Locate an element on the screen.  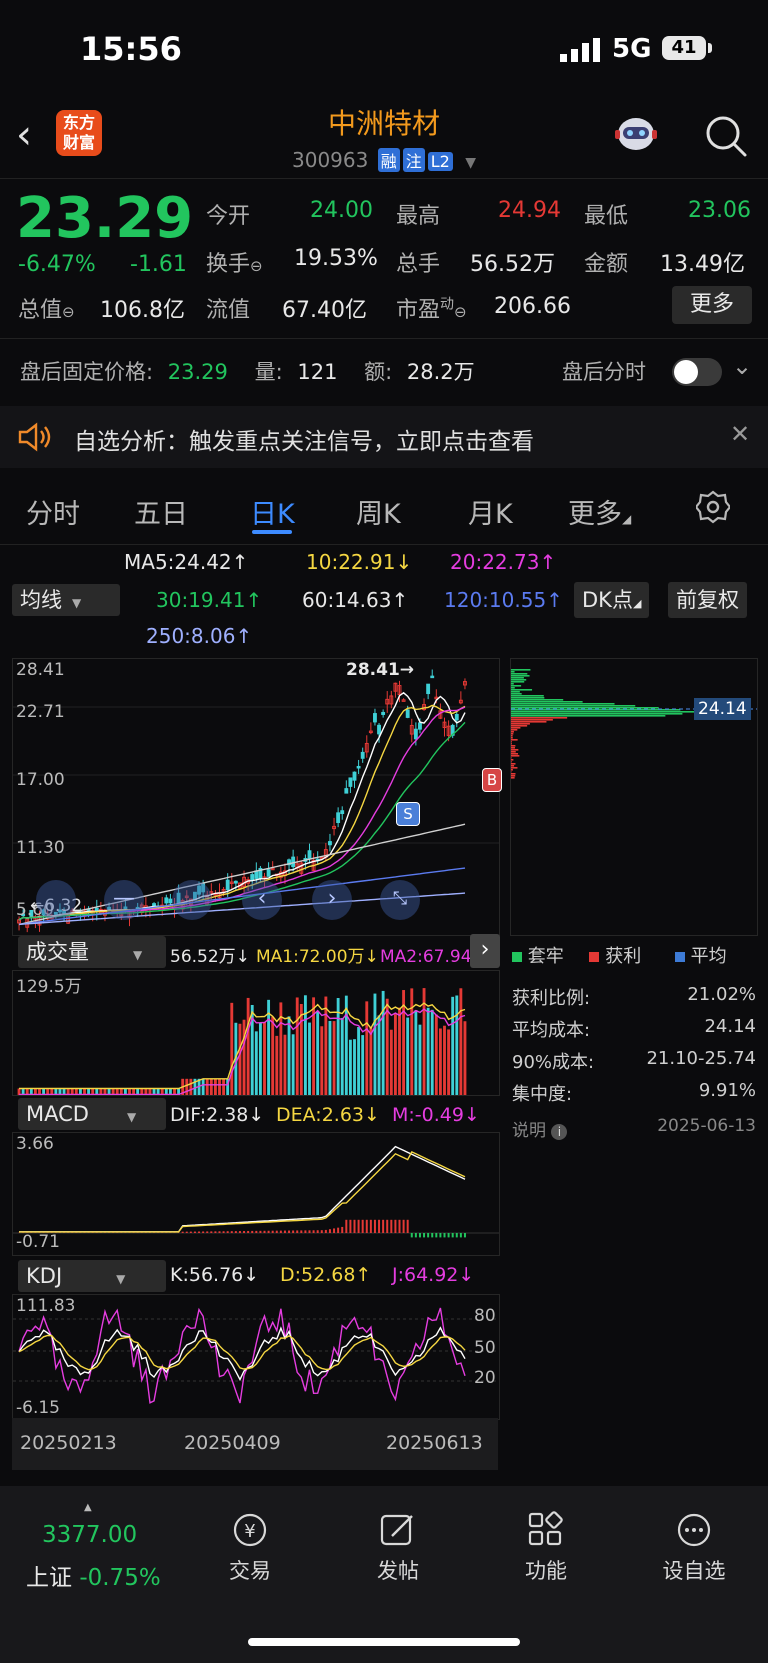
dk-point-button: DK点◢ is located at coordinates (612, 600).